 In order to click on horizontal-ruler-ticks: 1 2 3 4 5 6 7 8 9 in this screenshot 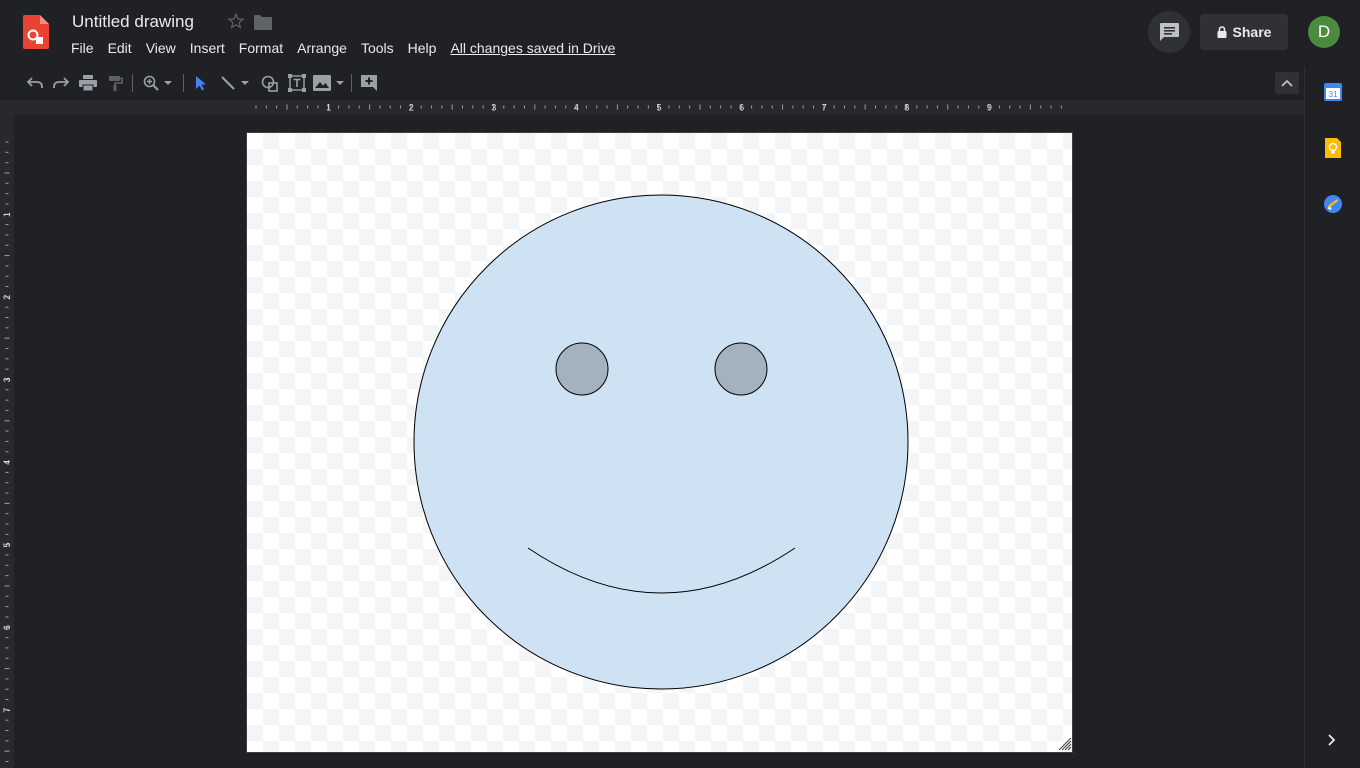, I will do `click(658, 108)`.